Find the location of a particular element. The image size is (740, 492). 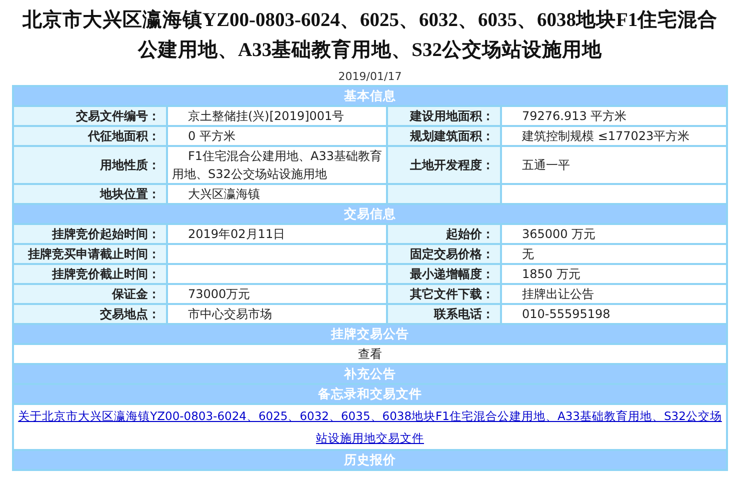

field-label: 交易文件编号： is located at coordinates (90, 116).